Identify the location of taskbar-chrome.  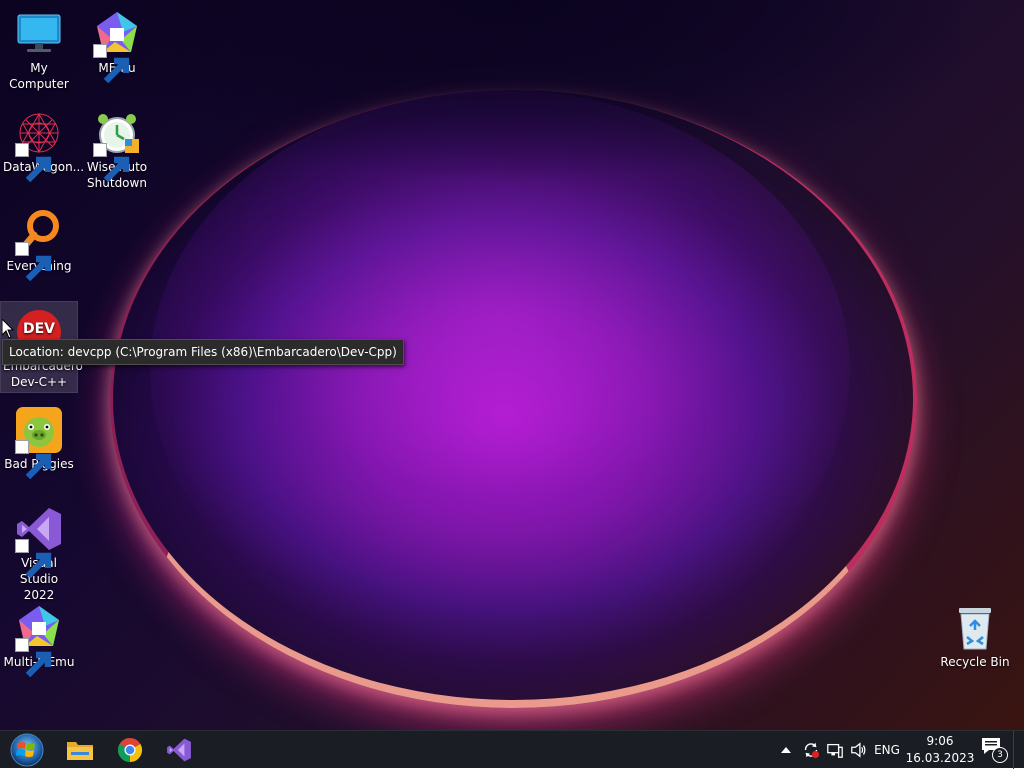
(130, 750).